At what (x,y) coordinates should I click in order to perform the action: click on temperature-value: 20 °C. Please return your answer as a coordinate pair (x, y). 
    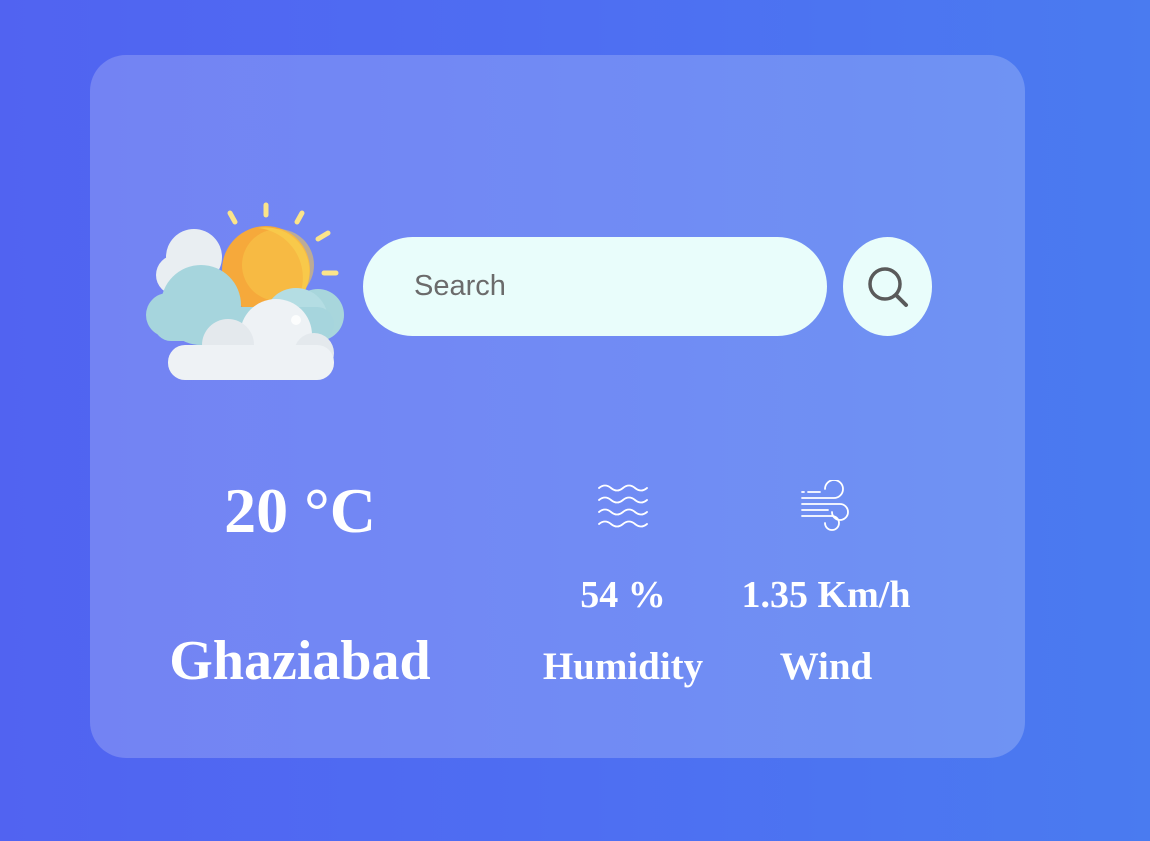
    Looking at the image, I should click on (300, 510).